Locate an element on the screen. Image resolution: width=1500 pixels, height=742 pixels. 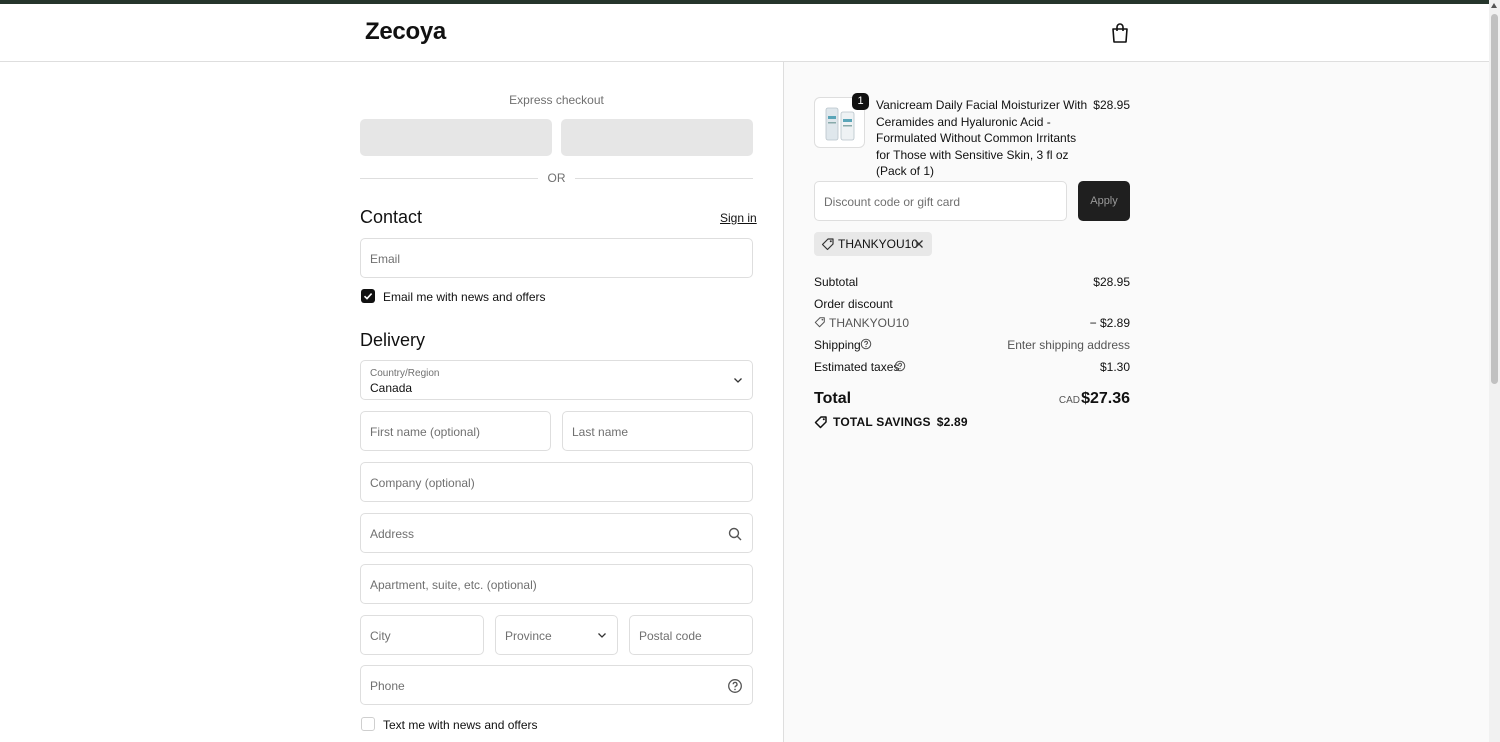
subtotal-label: Subtotal is located at coordinates (836, 282).